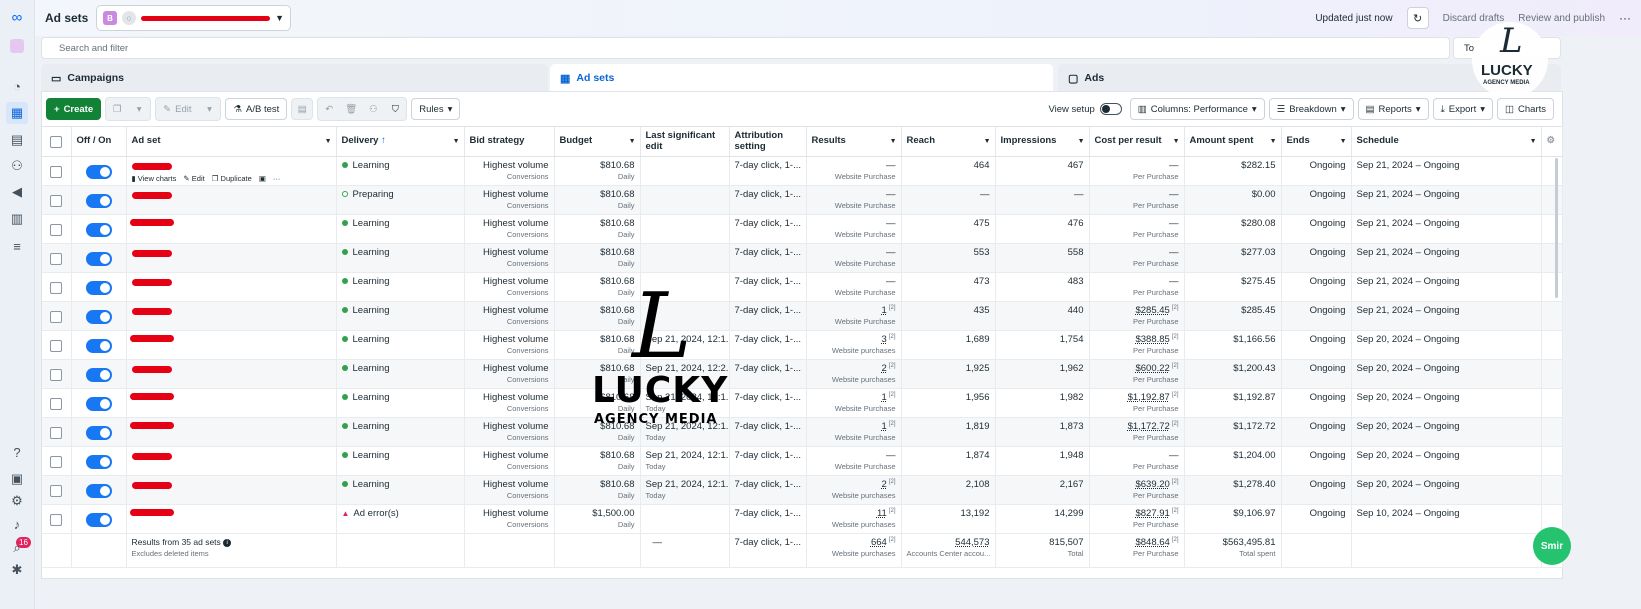 The height and width of the screenshot is (609, 1641). I want to click on undo-icon: ↶, so click(329, 109).